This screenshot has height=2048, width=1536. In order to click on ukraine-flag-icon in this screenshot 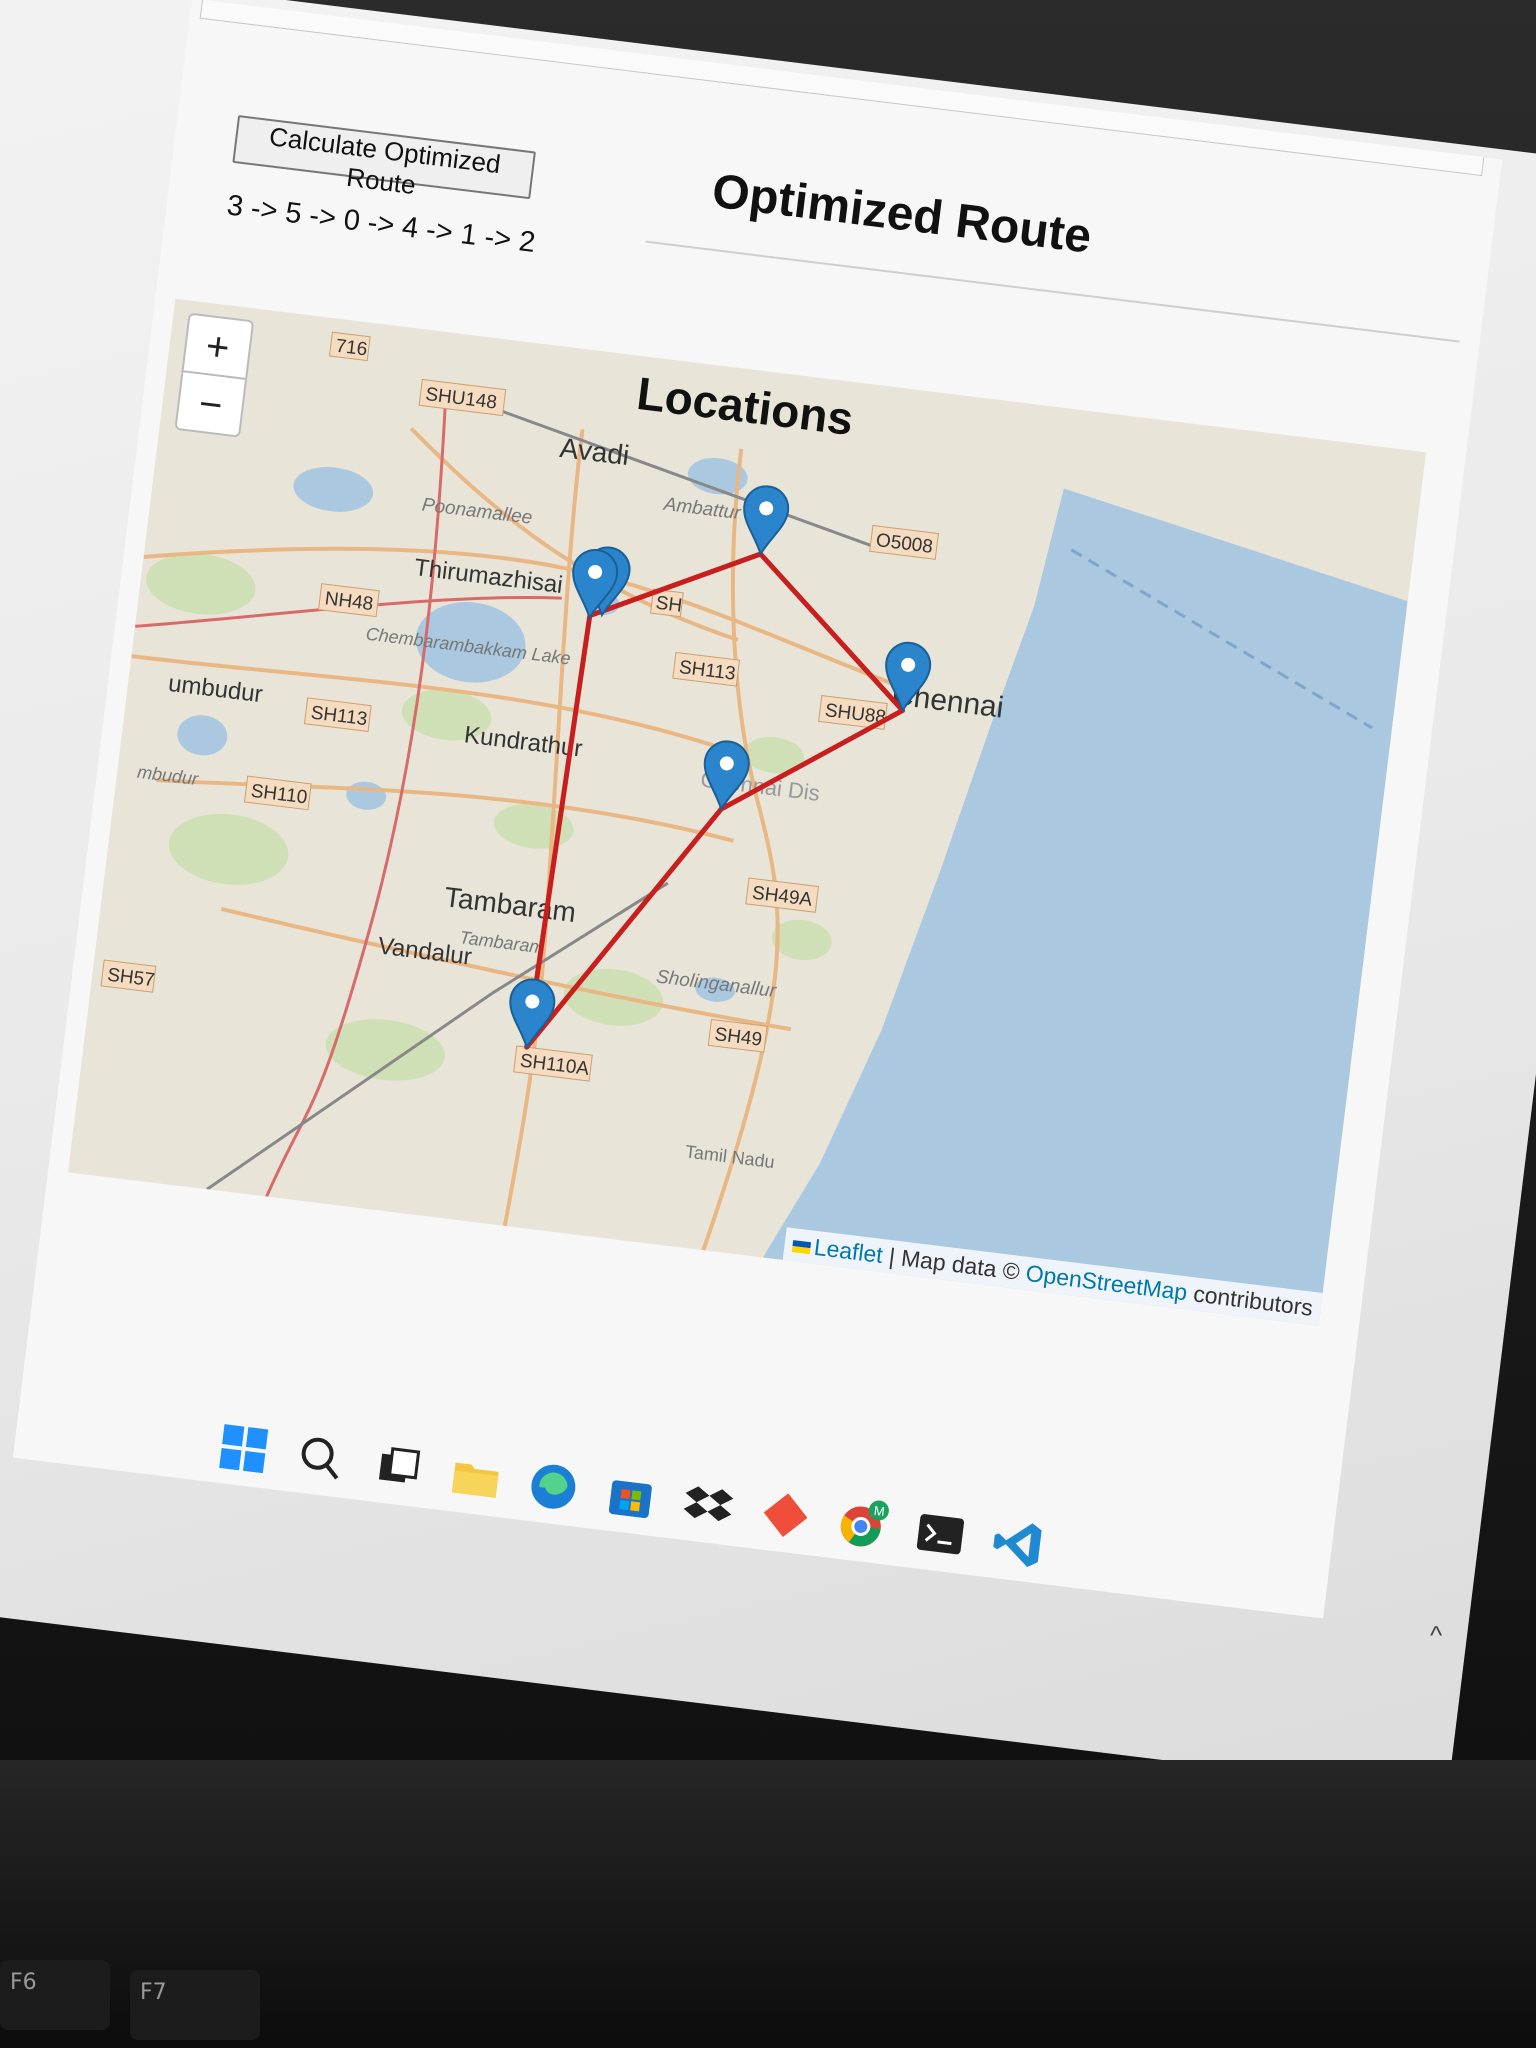, I will do `click(801, 1247)`.